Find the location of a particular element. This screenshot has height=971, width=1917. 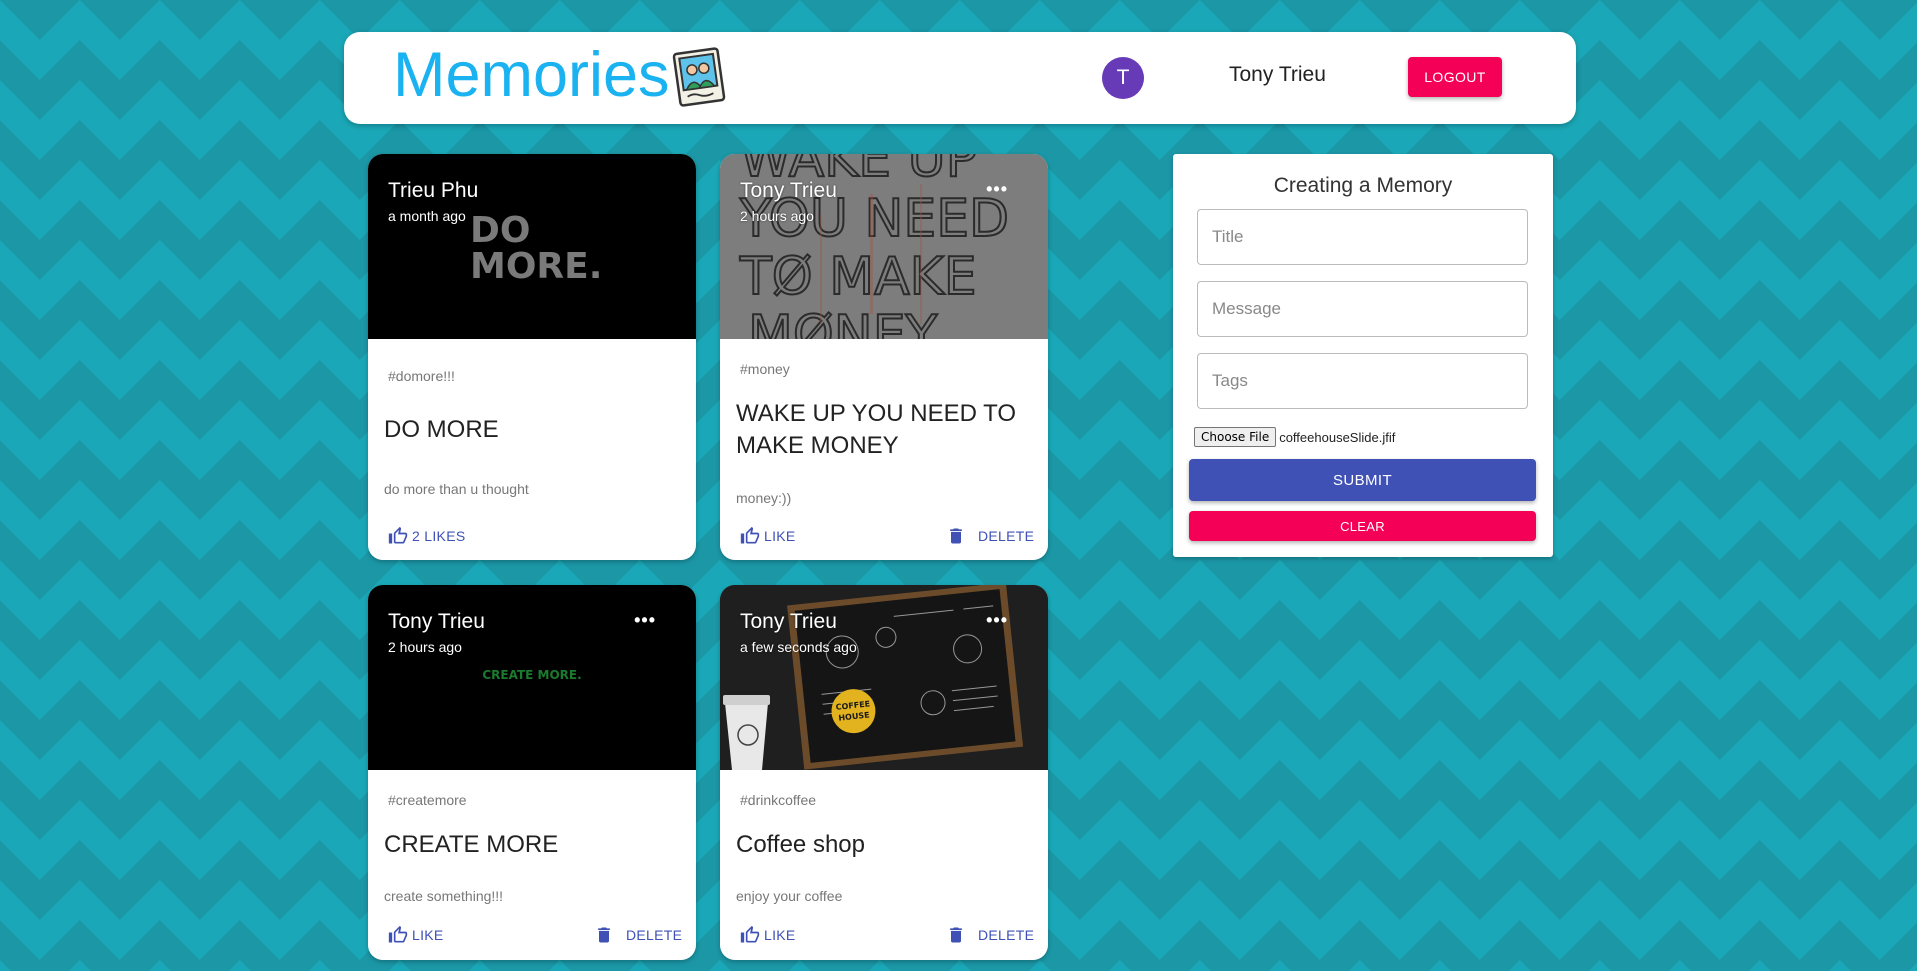

svg-text: MØNEY is located at coordinates (843, 322).